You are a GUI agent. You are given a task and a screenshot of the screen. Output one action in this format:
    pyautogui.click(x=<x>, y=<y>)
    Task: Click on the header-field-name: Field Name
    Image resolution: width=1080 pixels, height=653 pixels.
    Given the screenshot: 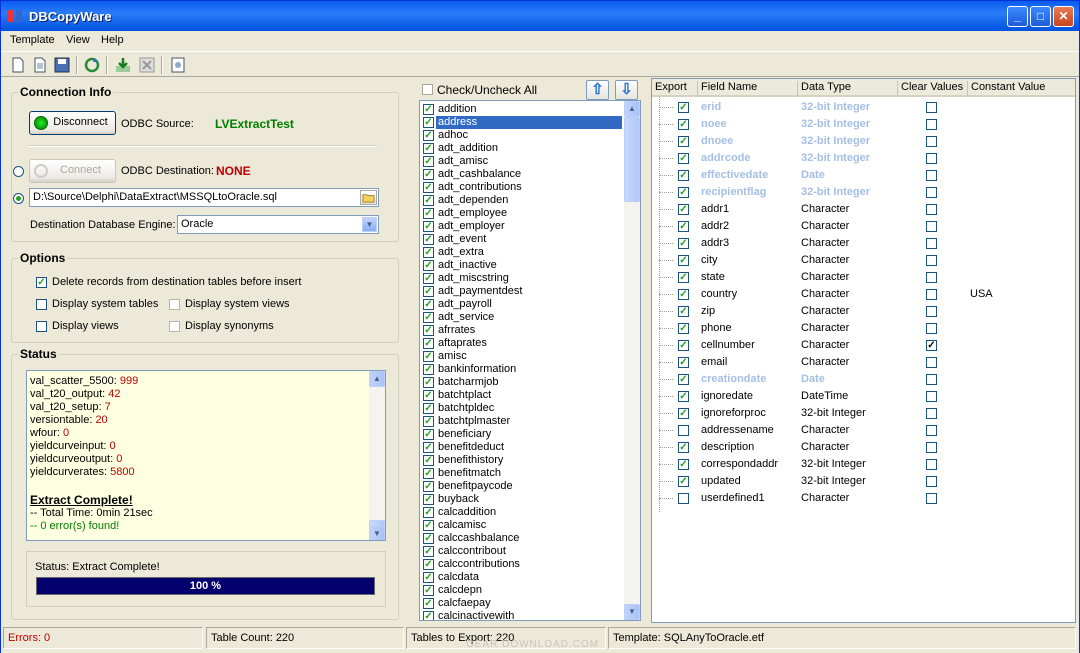 What is the action you would take?
    pyautogui.click(x=748, y=89)
    